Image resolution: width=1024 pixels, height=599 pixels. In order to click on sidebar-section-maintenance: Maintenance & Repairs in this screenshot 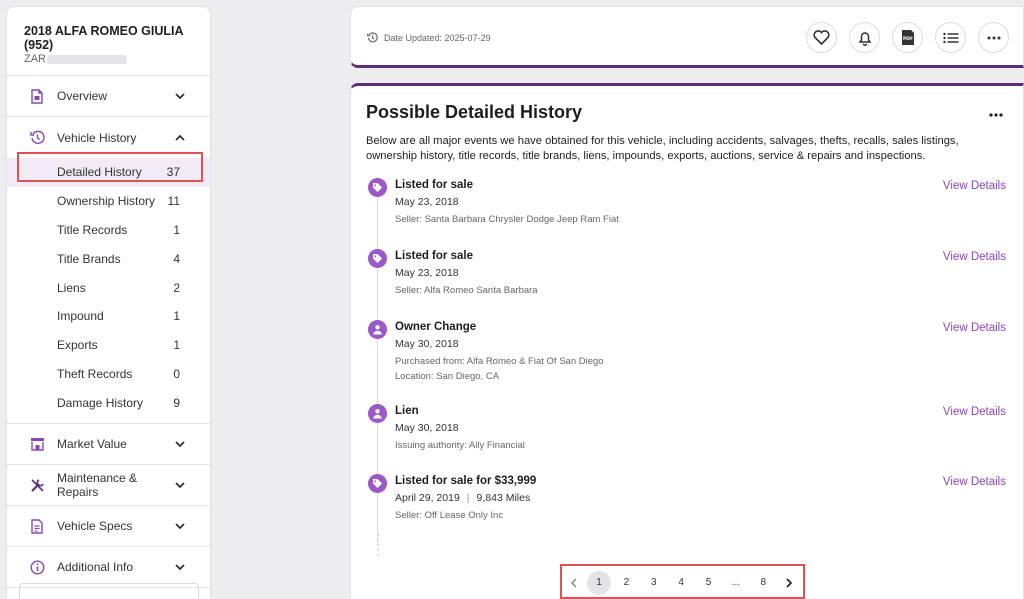, I will do `click(108, 486)`.